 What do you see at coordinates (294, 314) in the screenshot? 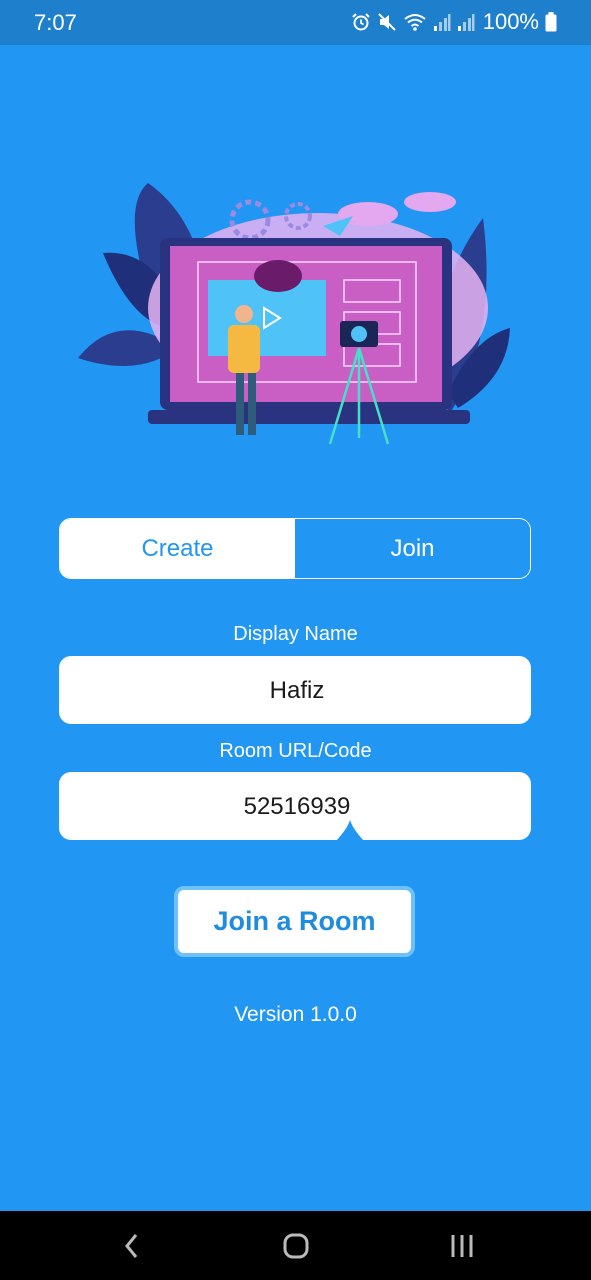
I see `video-conference-illustration` at bounding box center [294, 314].